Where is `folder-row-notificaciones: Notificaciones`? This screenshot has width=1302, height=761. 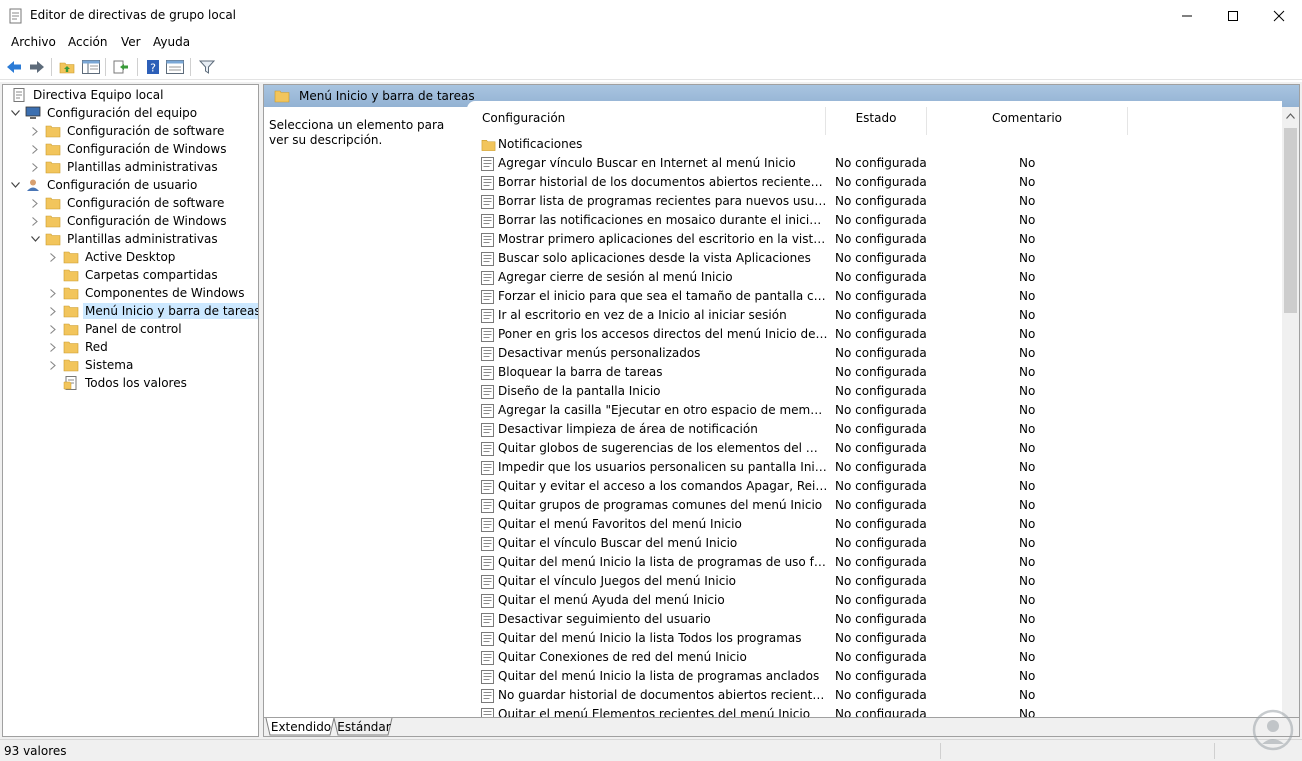 folder-row-notificaciones: Notificaciones is located at coordinates (874, 144).